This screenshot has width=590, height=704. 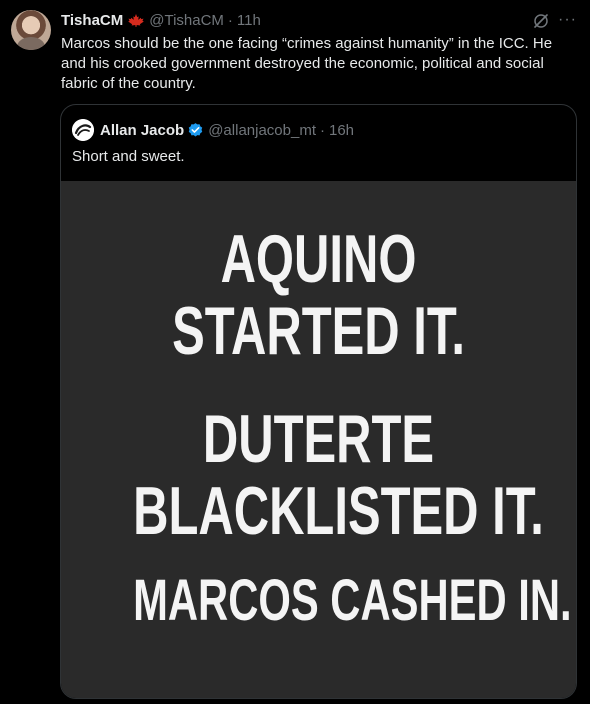 I want to click on quote-handle: @allanjacob_mt, so click(x=262, y=130).